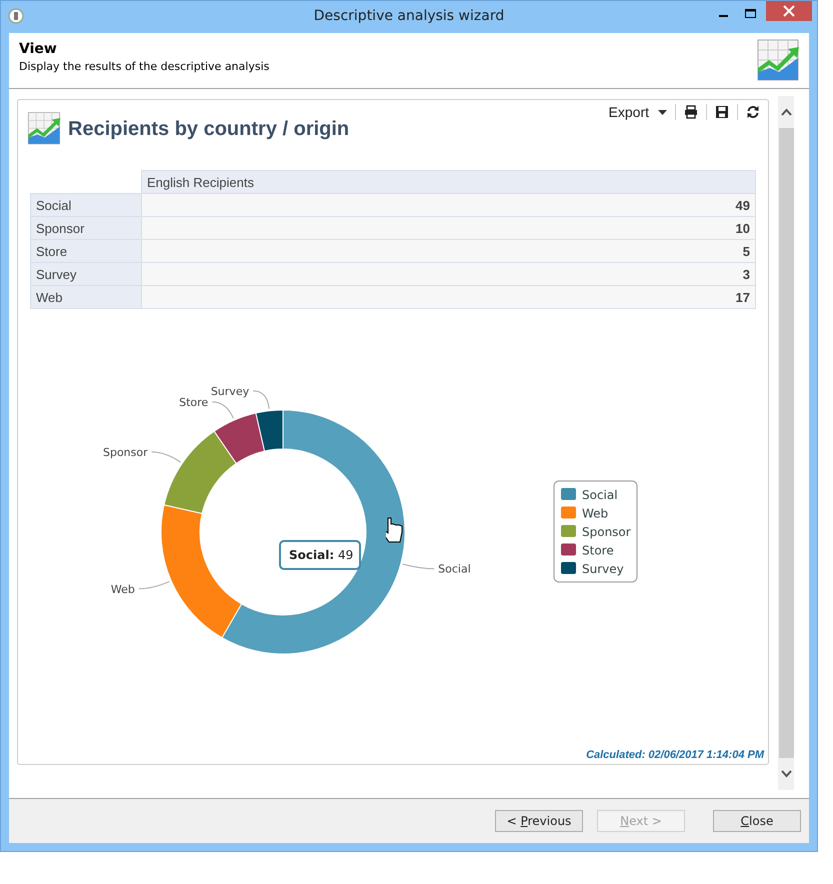 The height and width of the screenshot is (884, 833). Describe the element at coordinates (449, 297) in the screenshot. I see `table-cell: 17` at that location.